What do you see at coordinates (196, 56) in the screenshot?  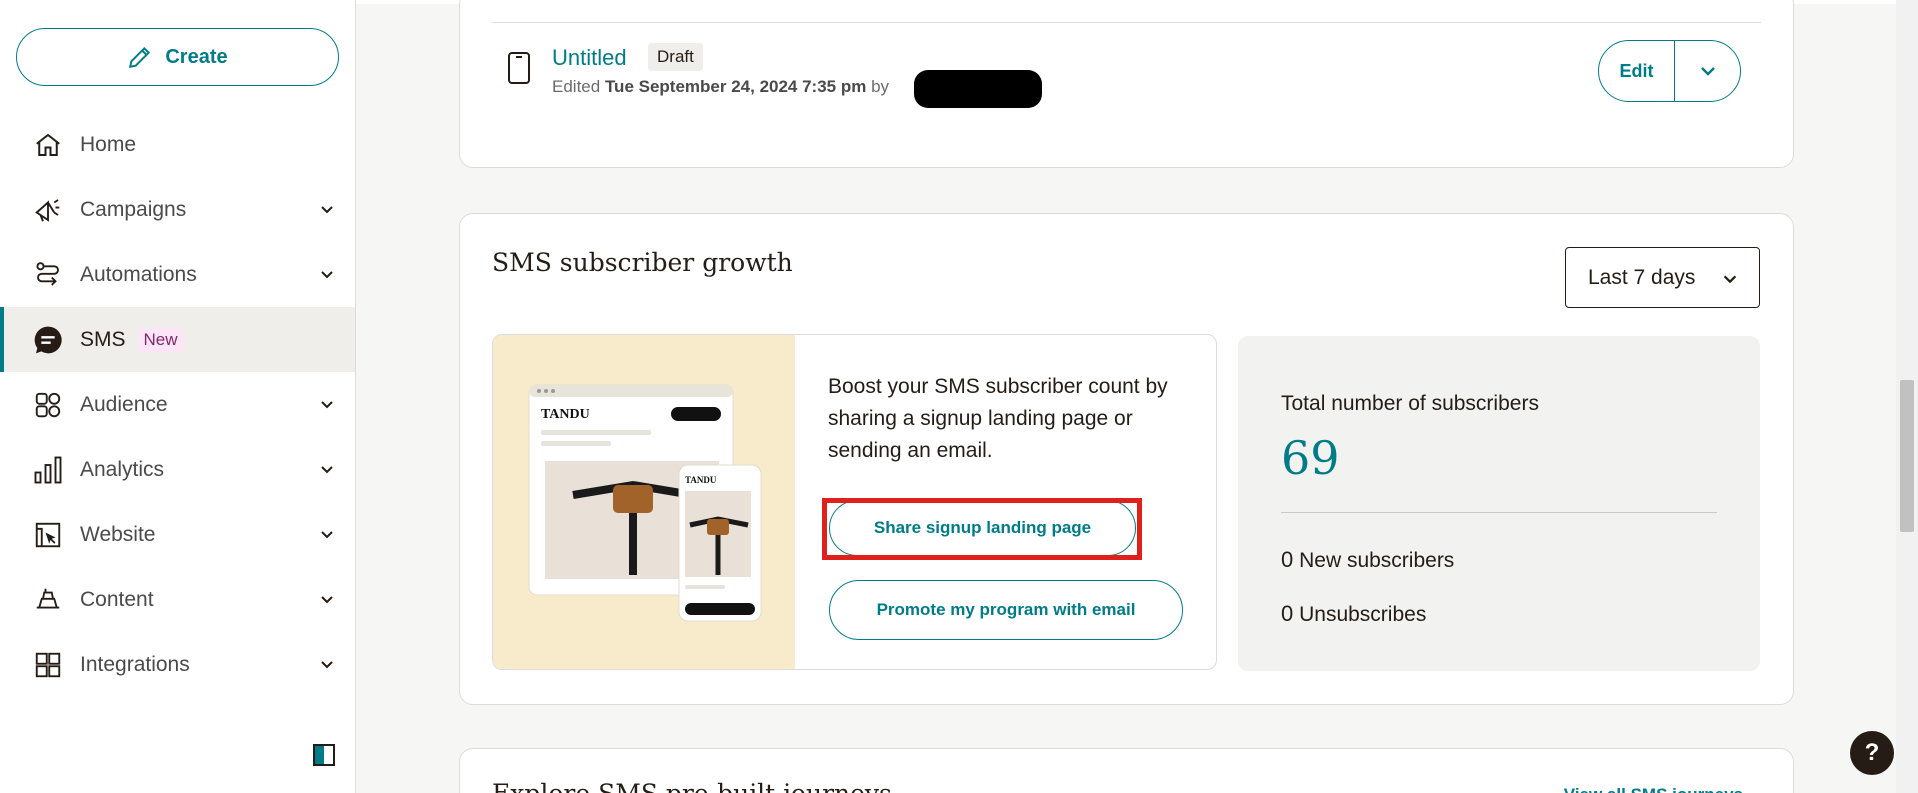 I see `create-label: Create` at bounding box center [196, 56].